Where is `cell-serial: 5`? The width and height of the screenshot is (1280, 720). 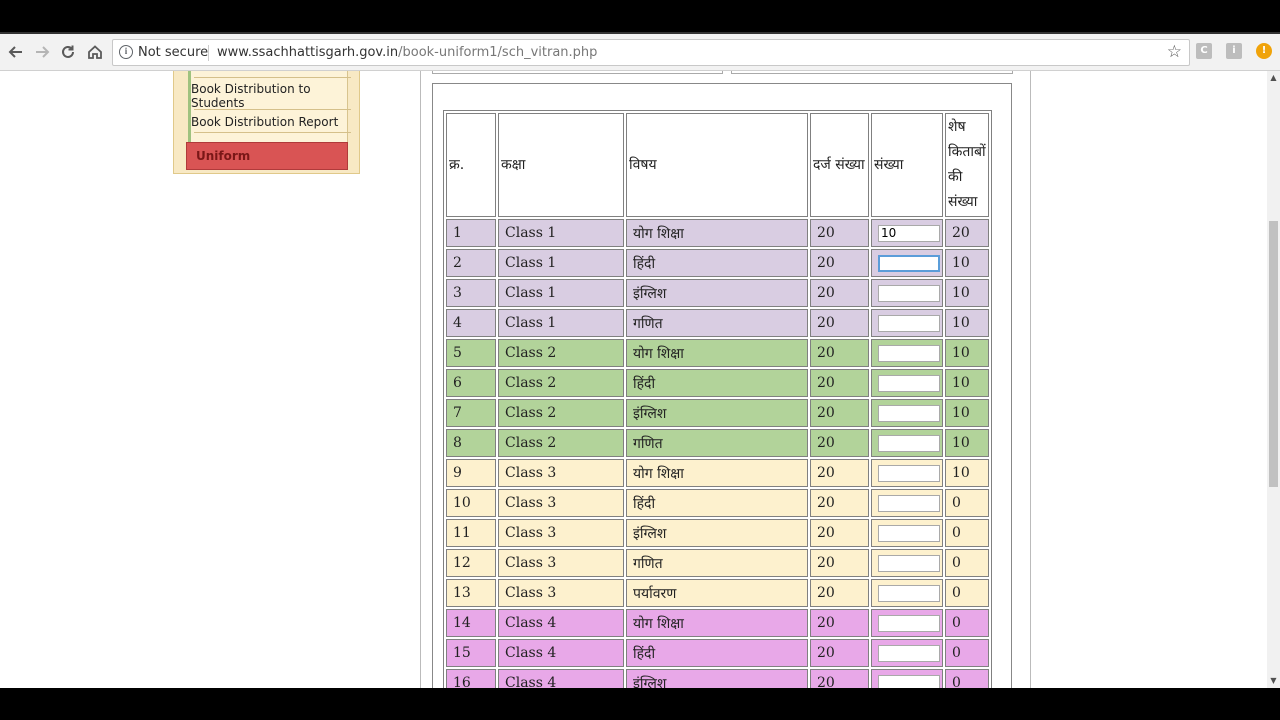 cell-serial: 5 is located at coordinates (471, 353).